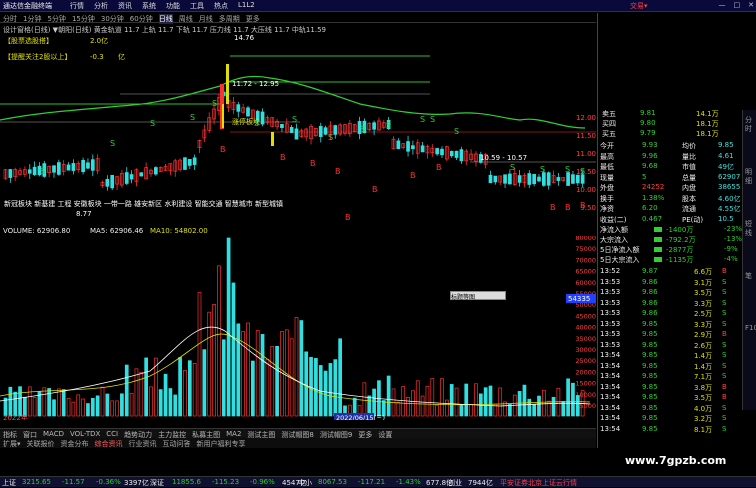 The image size is (756, 488). I want to click on flow-pct: -4%, so click(731, 259).